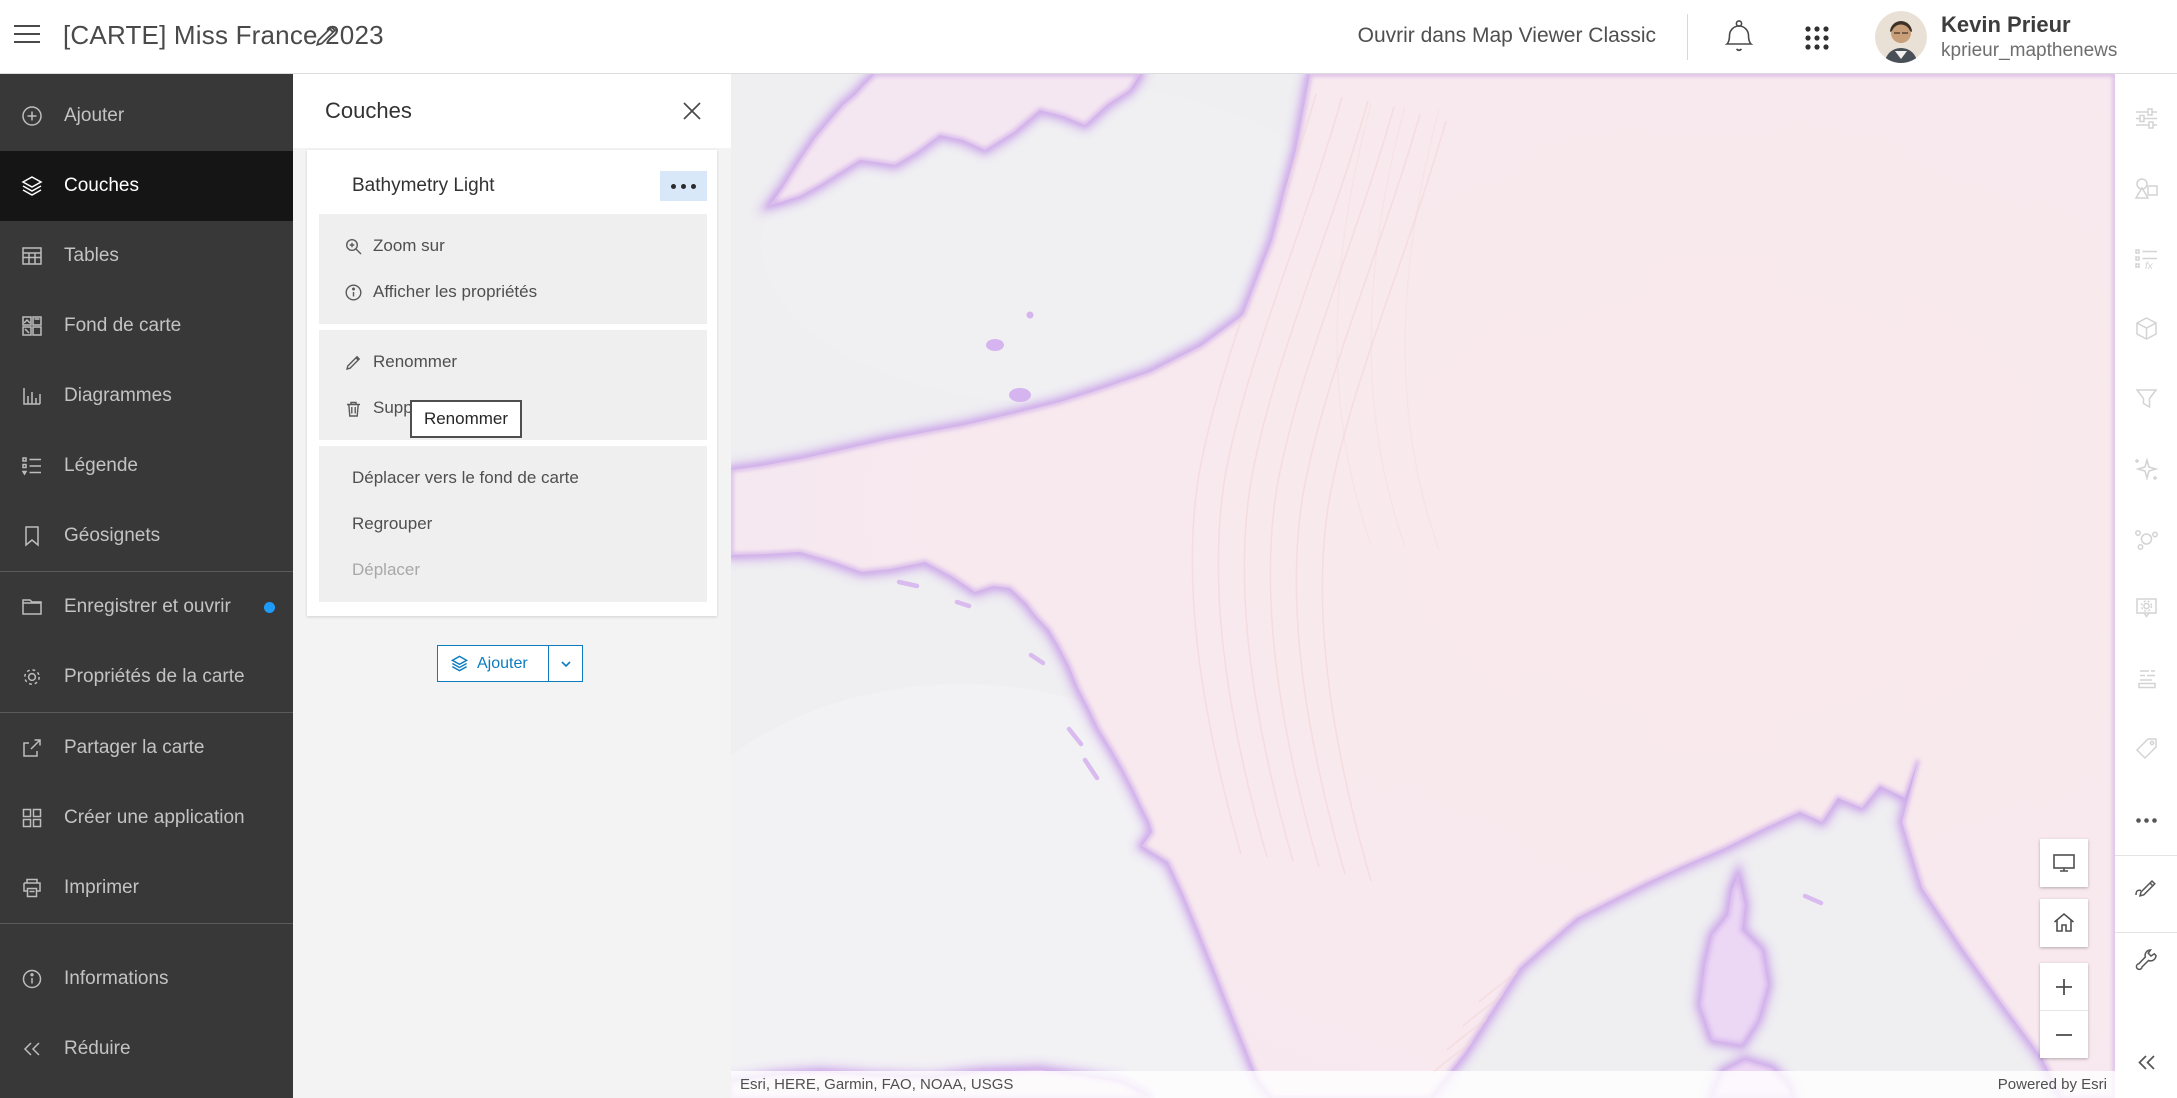 Image resolution: width=2177 pixels, height=1098 pixels. What do you see at coordinates (2064, 1034) in the screenshot?
I see `zoom-out-button` at bounding box center [2064, 1034].